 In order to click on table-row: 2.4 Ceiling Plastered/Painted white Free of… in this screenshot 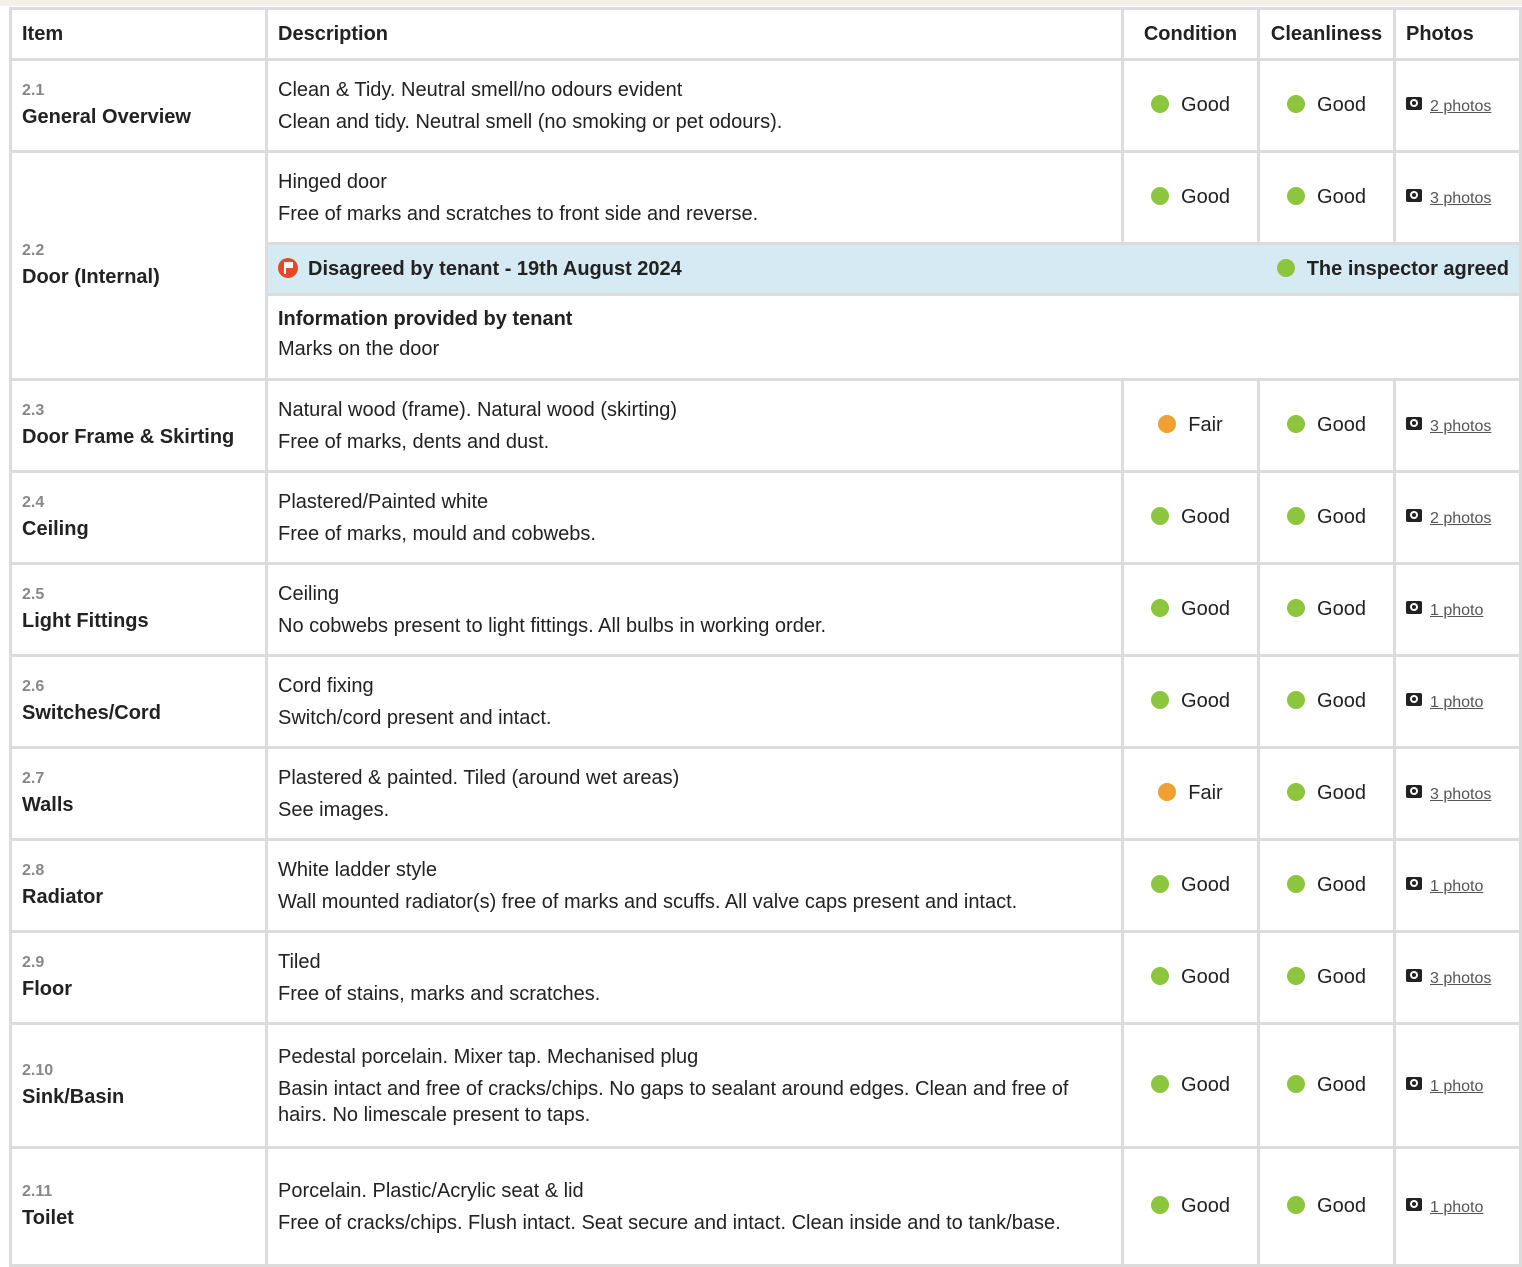, I will do `click(765, 517)`.